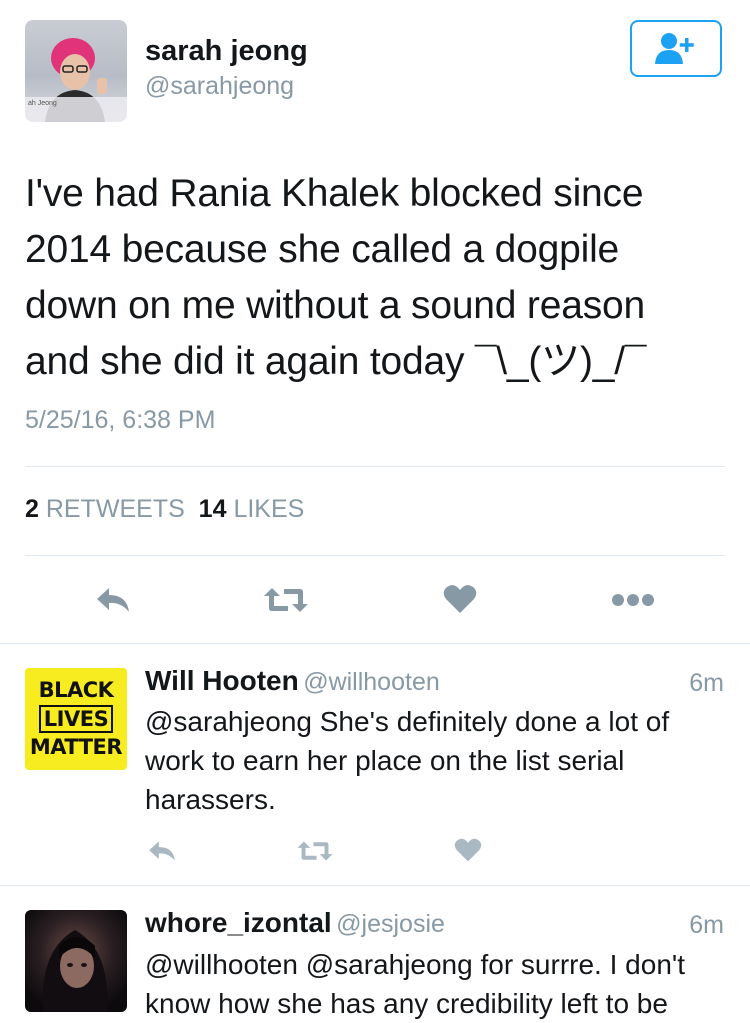 The height and width of the screenshot is (1023, 750). I want to click on retweets-label: RETWEETS, so click(115, 509).